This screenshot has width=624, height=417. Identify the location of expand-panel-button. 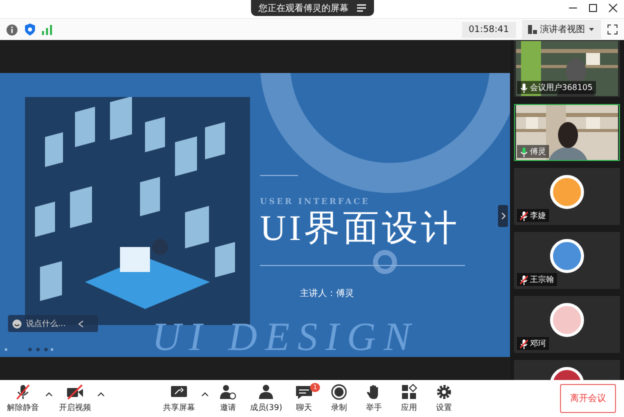
(503, 216).